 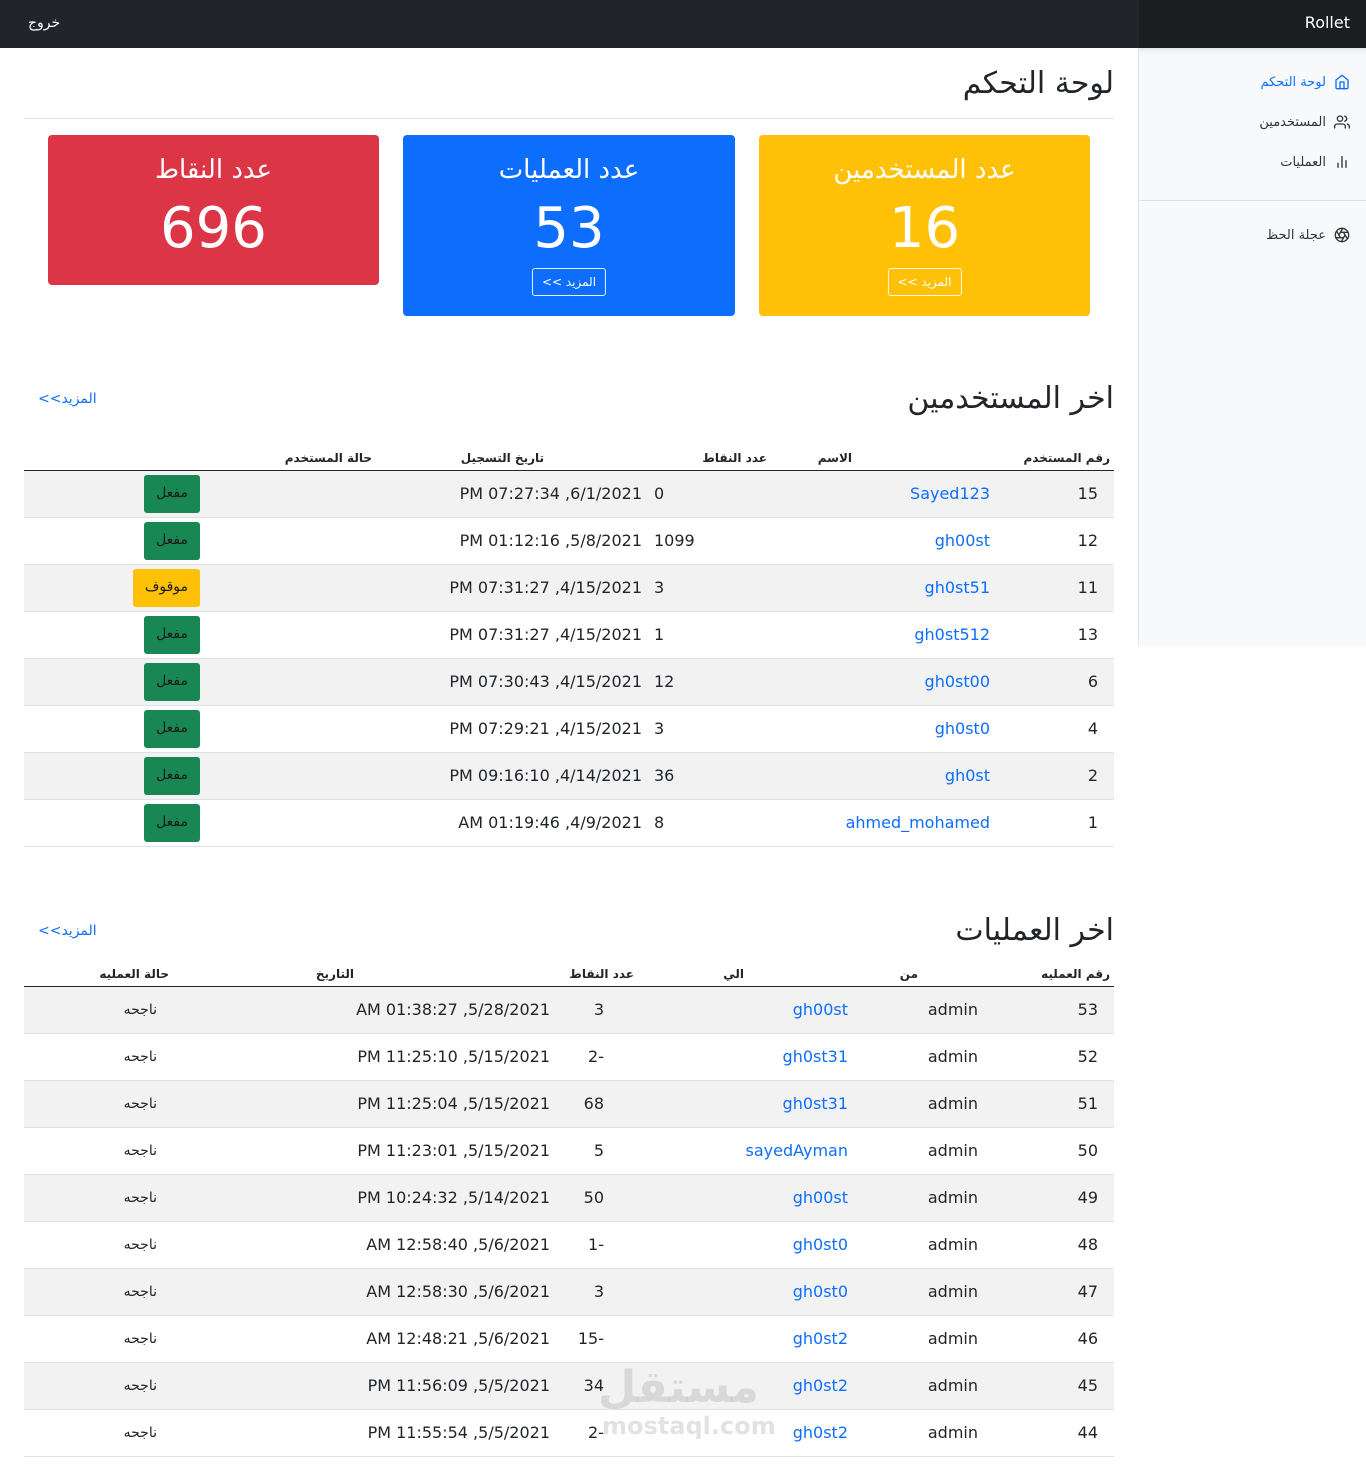 I want to click on user-date-cell: 4/15/2021, 07:29:21 PM, so click(x=513, y=729).